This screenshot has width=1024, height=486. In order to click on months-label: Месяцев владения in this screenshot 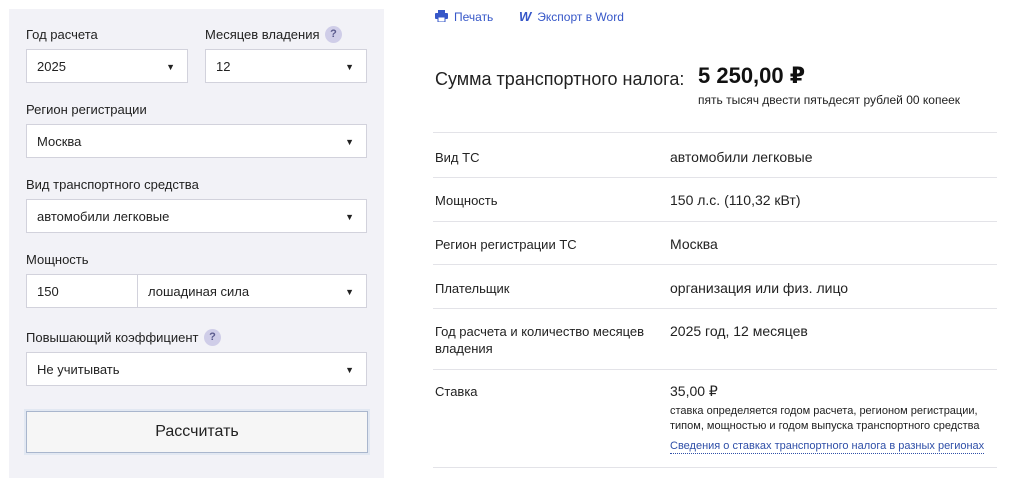, I will do `click(262, 34)`.